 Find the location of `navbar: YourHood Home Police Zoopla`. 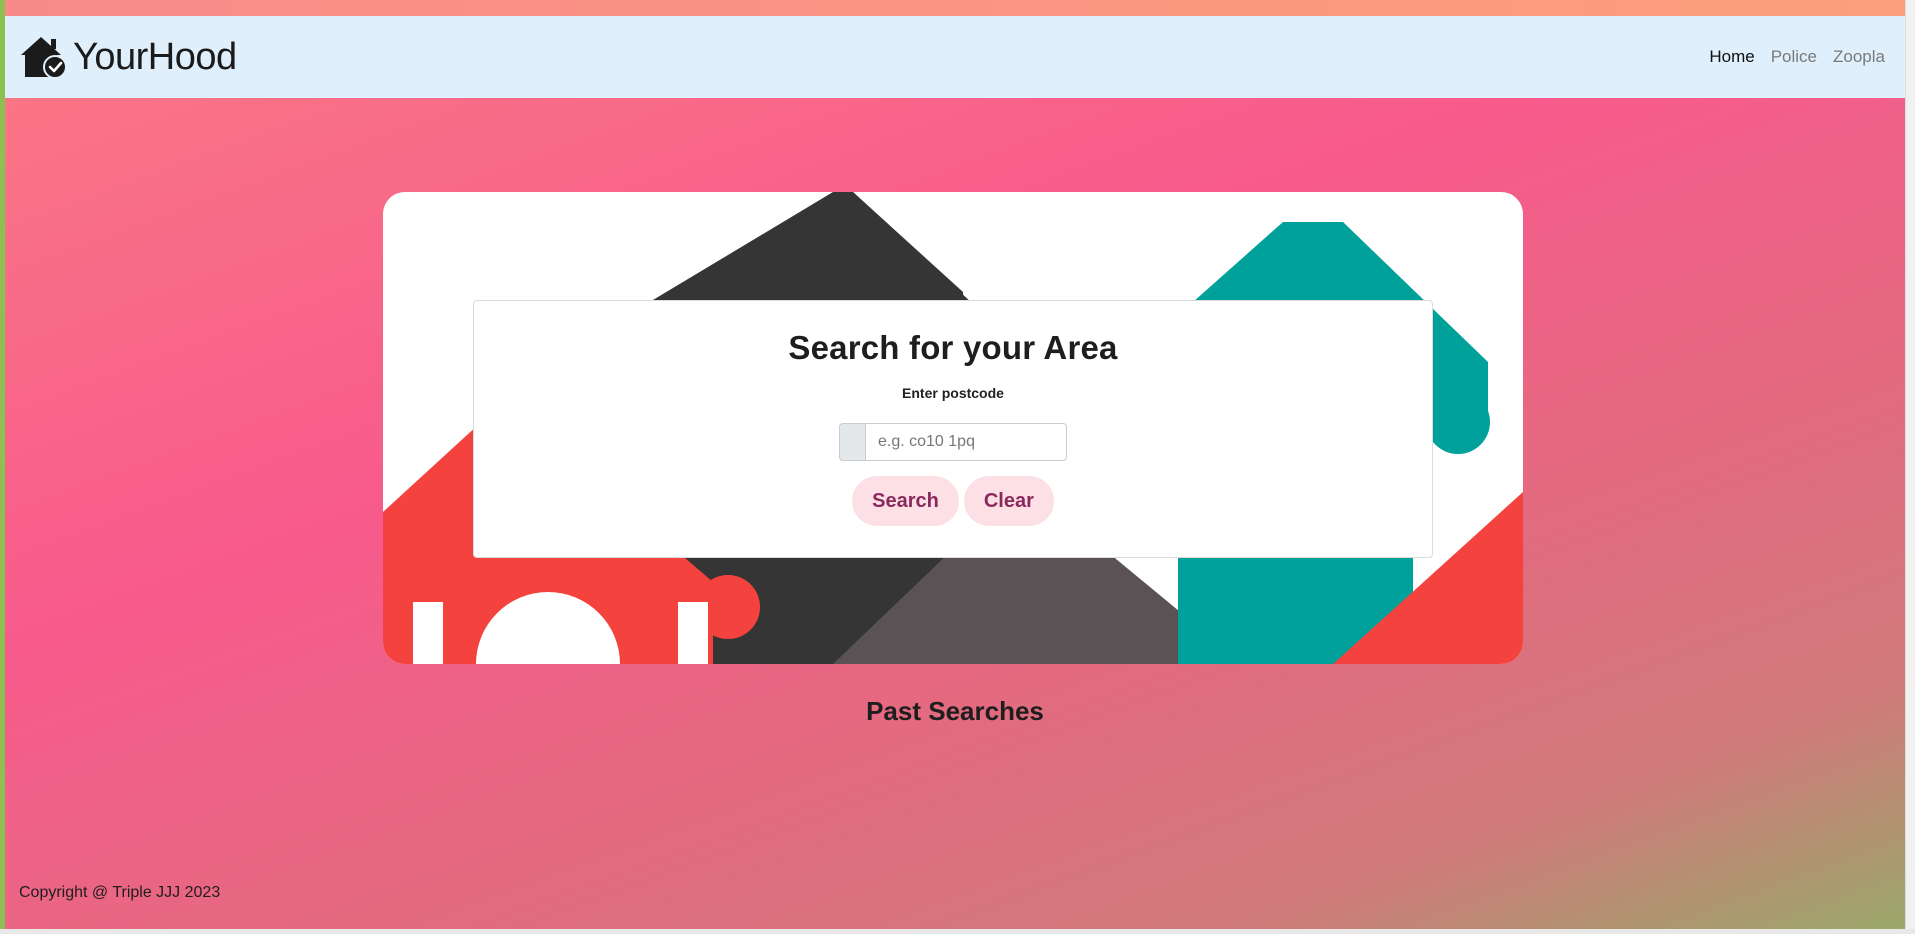

navbar: YourHood Home Police Zoopla is located at coordinates (955, 57).